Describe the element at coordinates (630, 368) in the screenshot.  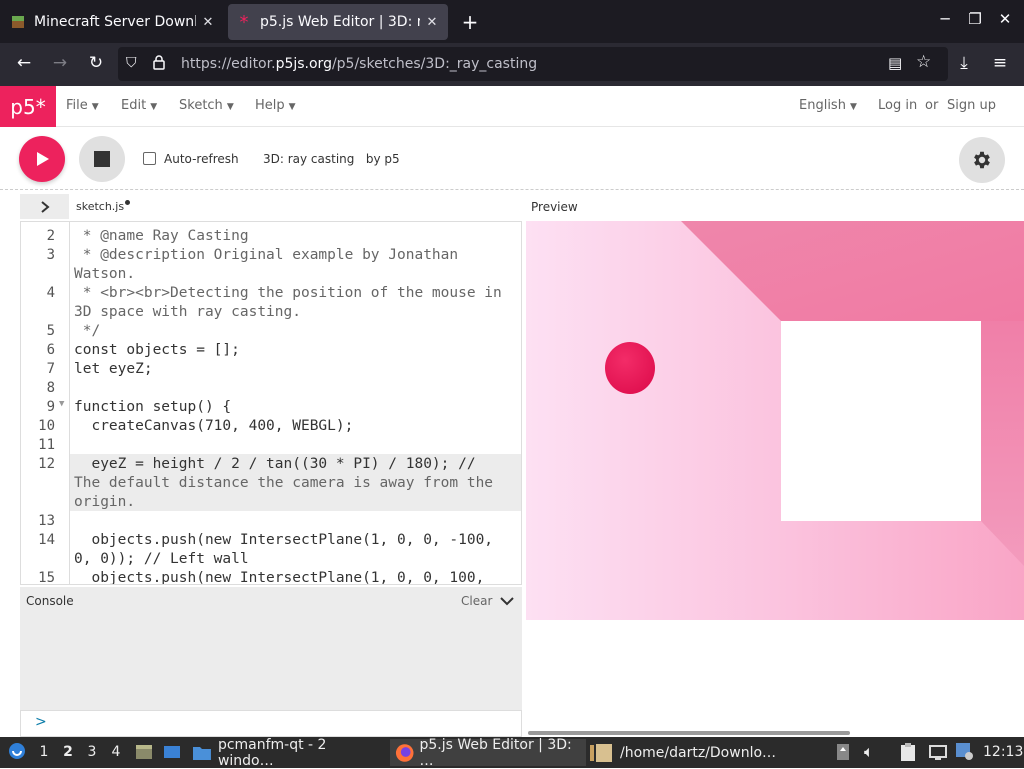
I see `pink-sphere` at that location.